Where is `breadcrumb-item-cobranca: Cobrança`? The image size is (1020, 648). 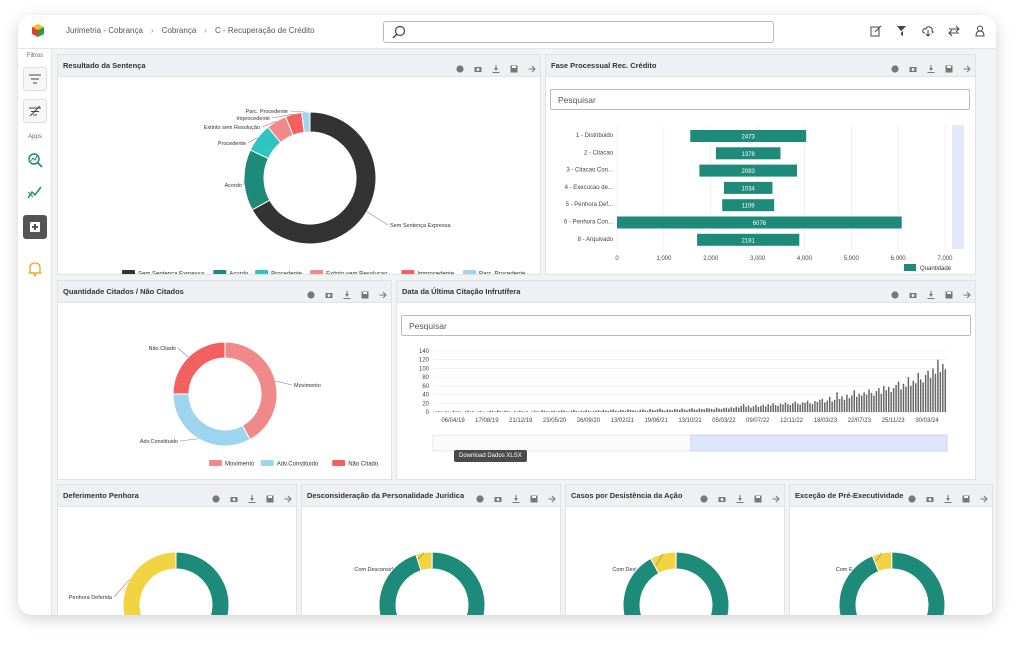
breadcrumb-item-cobranca: Cobrança is located at coordinates (179, 30).